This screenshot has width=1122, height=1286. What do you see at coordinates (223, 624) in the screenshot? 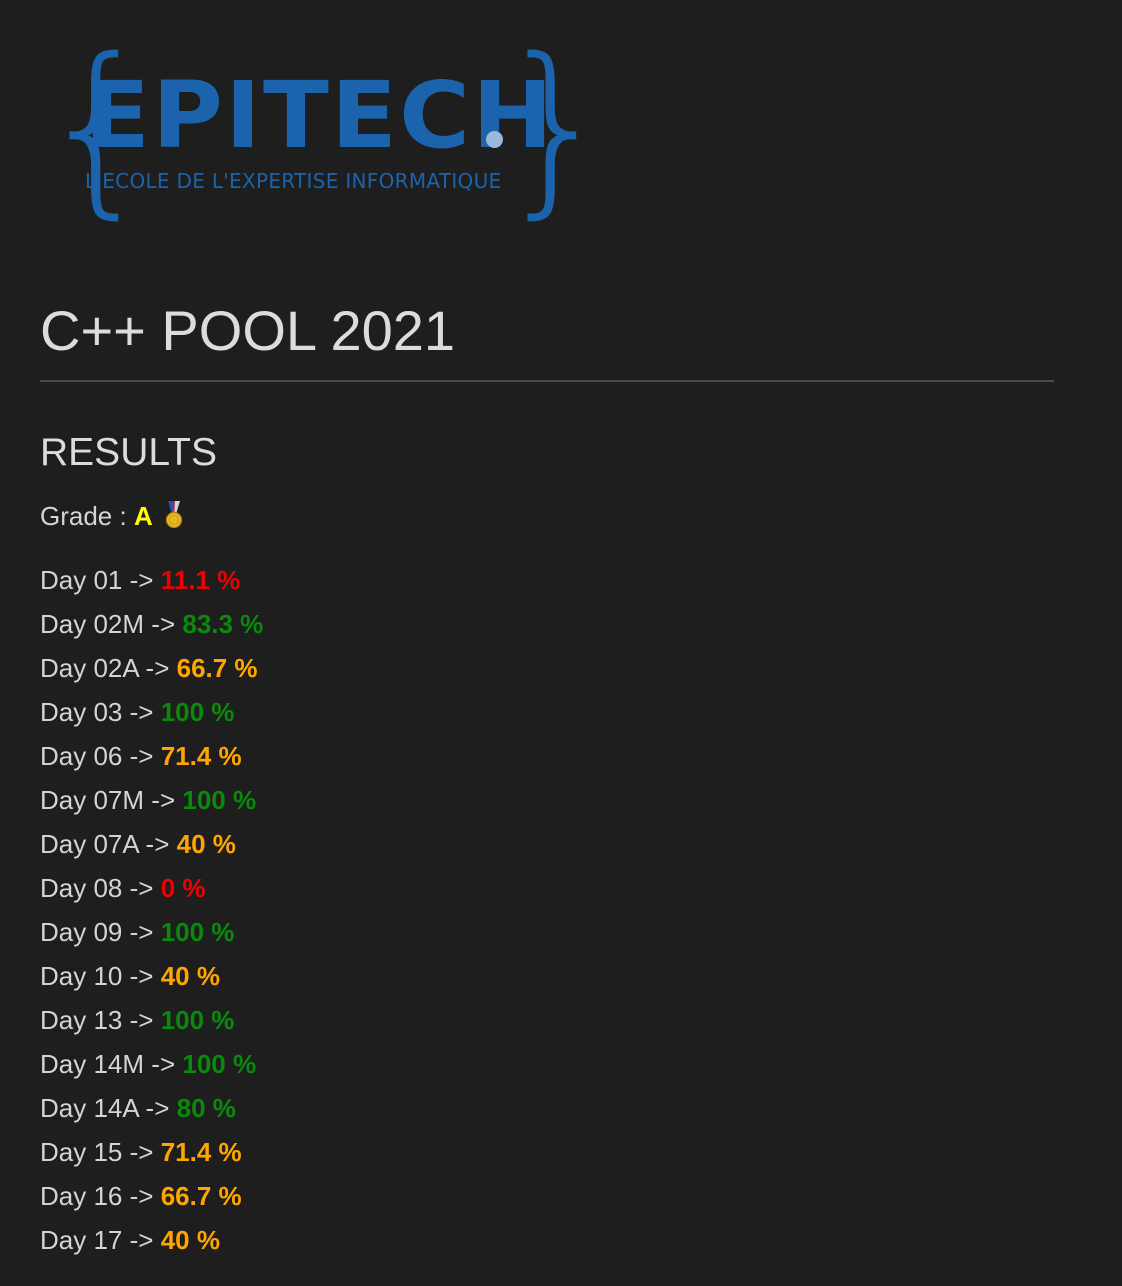
I see `day-score: 83.3 %` at bounding box center [223, 624].